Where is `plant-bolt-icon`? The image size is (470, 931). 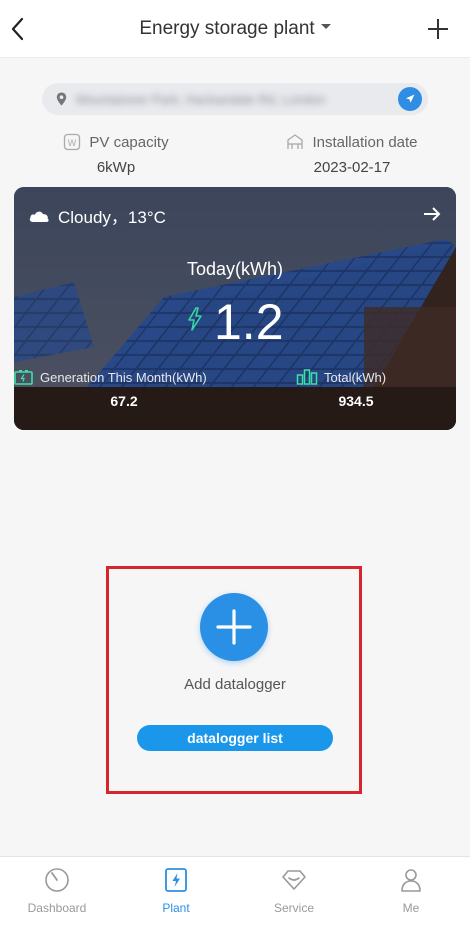
plant-bolt-icon is located at coordinates (176, 880).